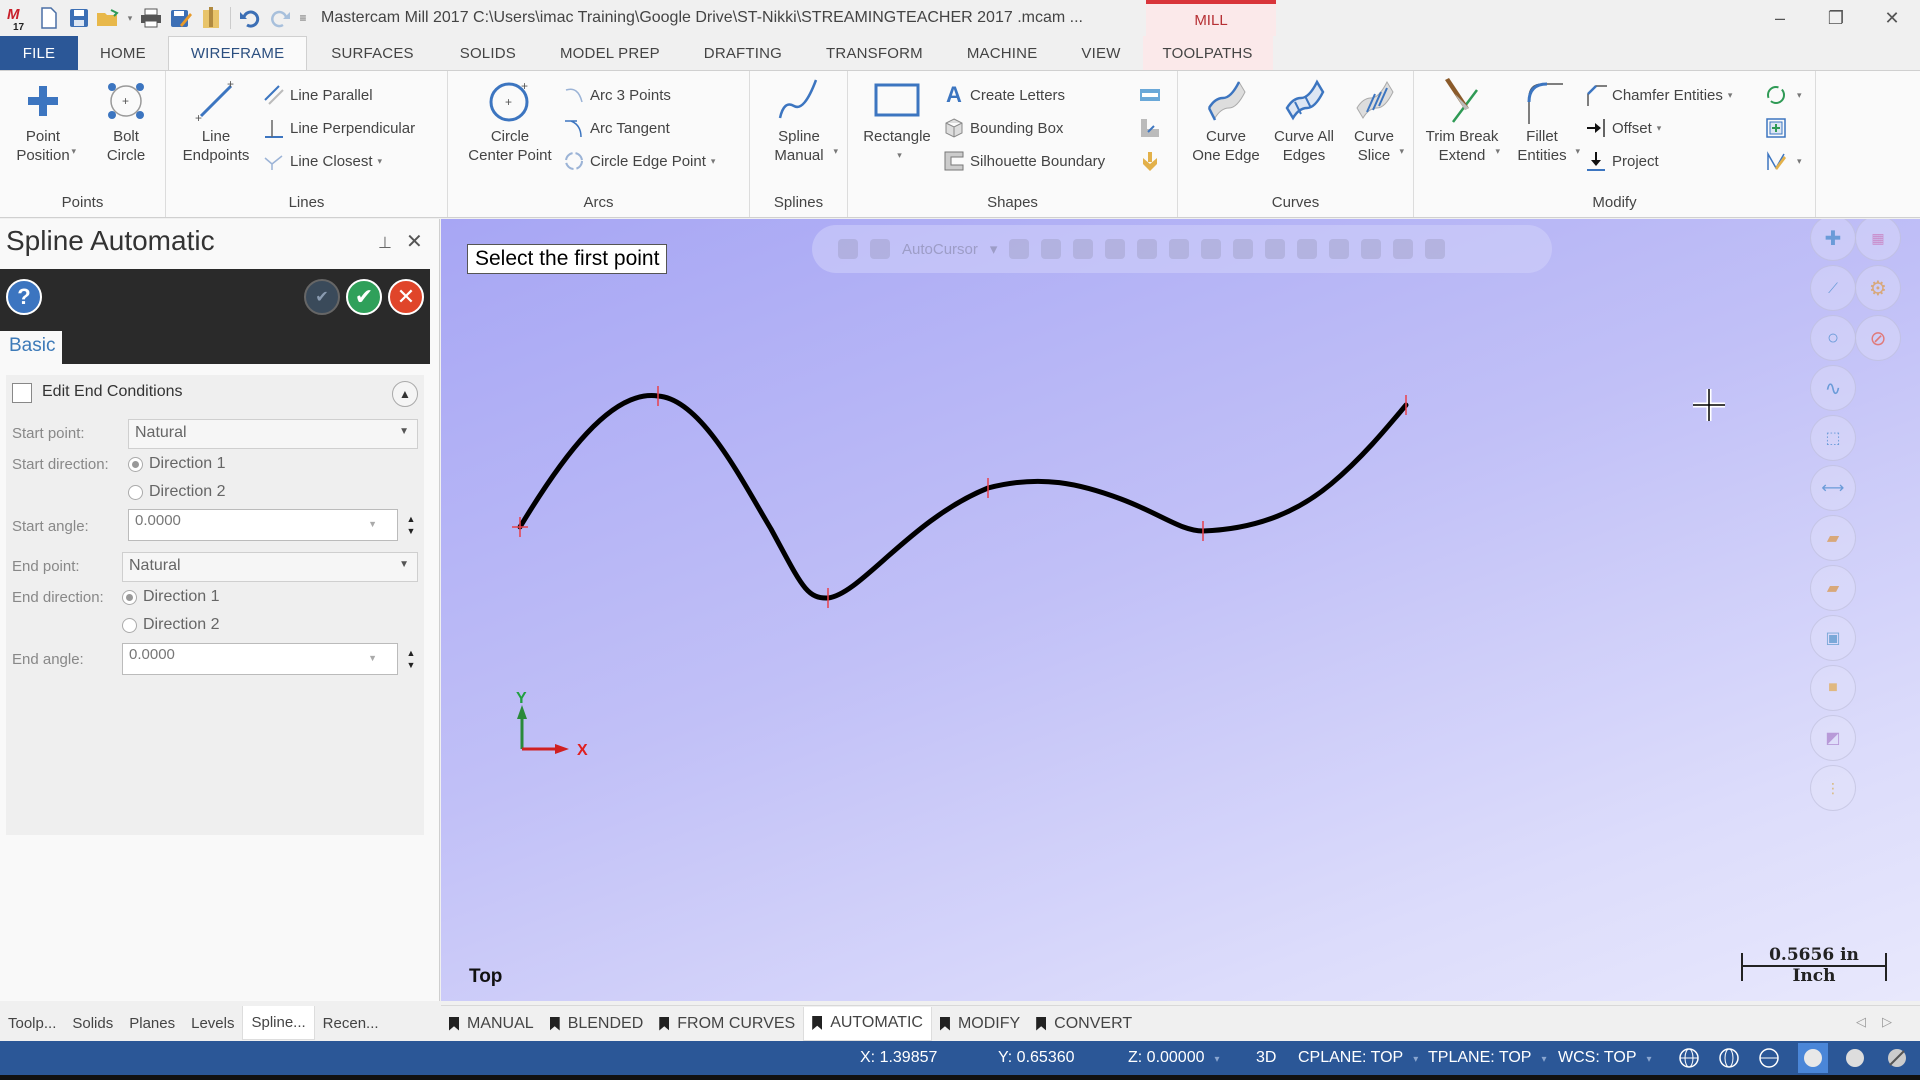 The image size is (1920, 1080). I want to click on save-as-icon, so click(181, 18).